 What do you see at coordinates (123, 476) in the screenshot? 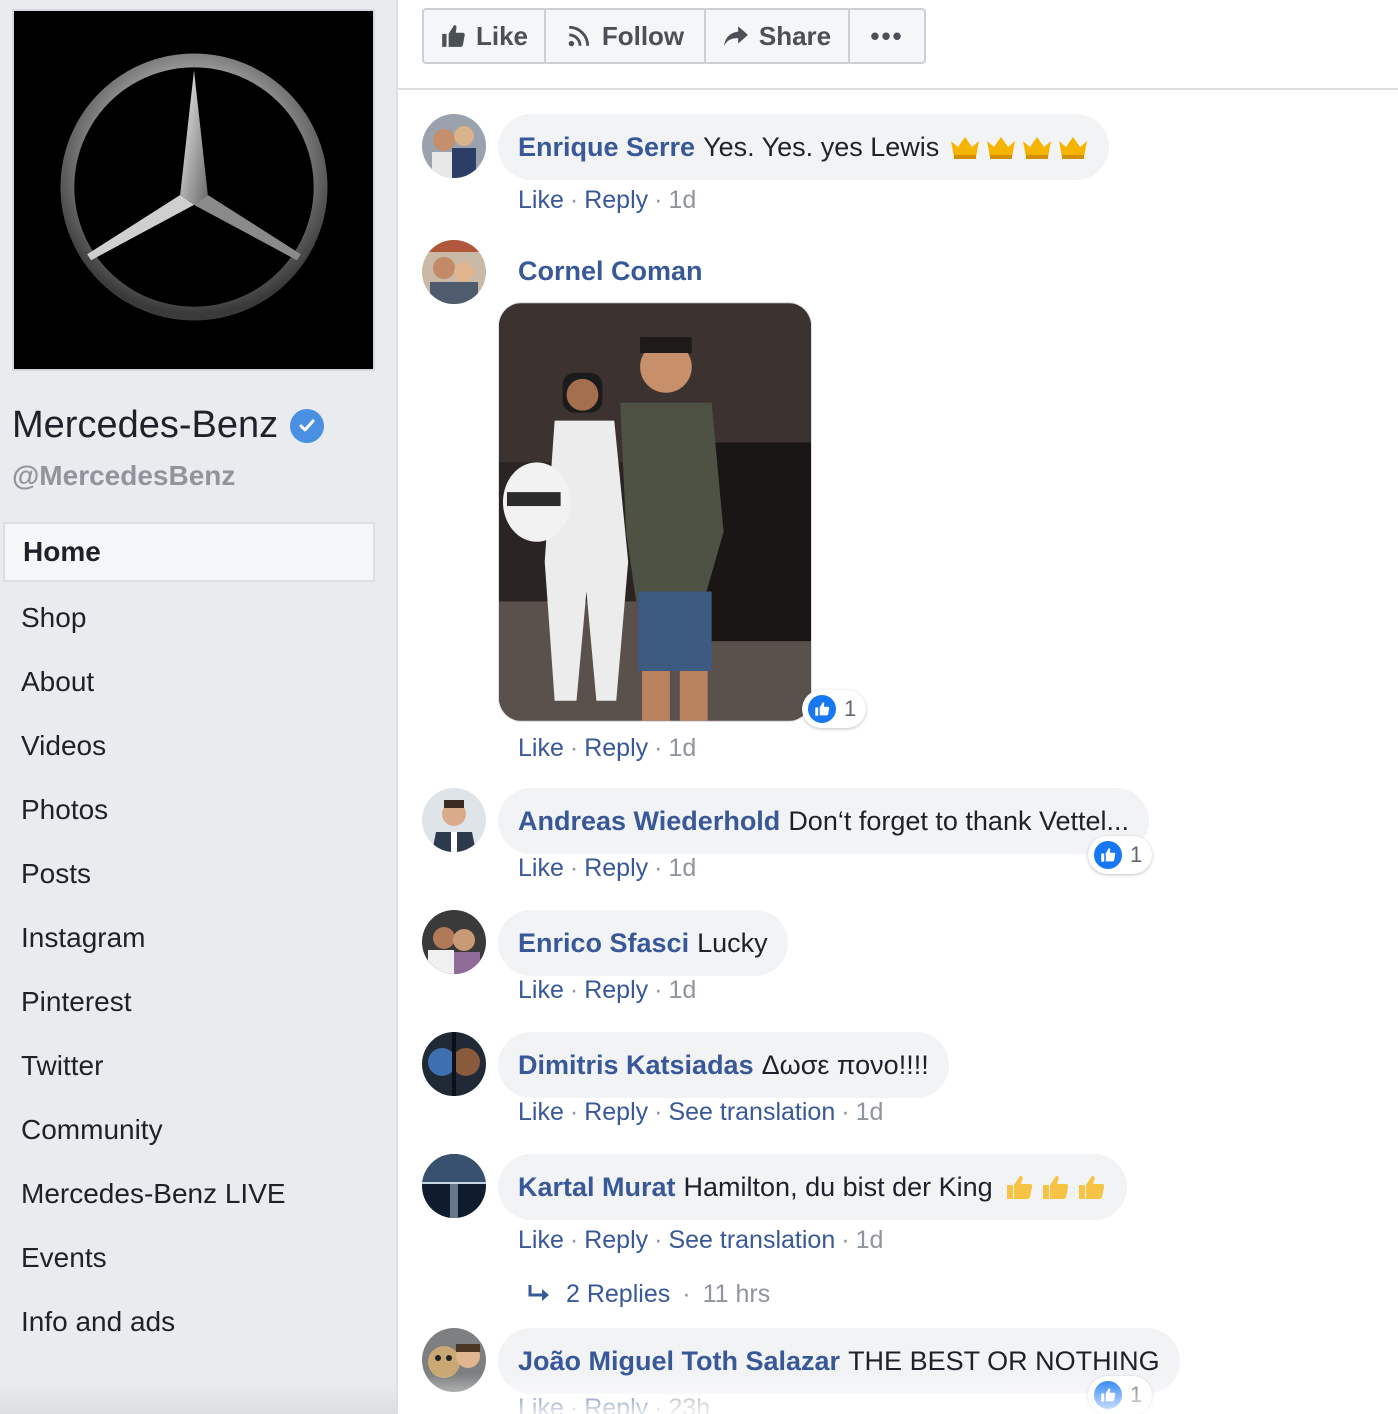
I see `page-handle: @MercedesBenz` at bounding box center [123, 476].